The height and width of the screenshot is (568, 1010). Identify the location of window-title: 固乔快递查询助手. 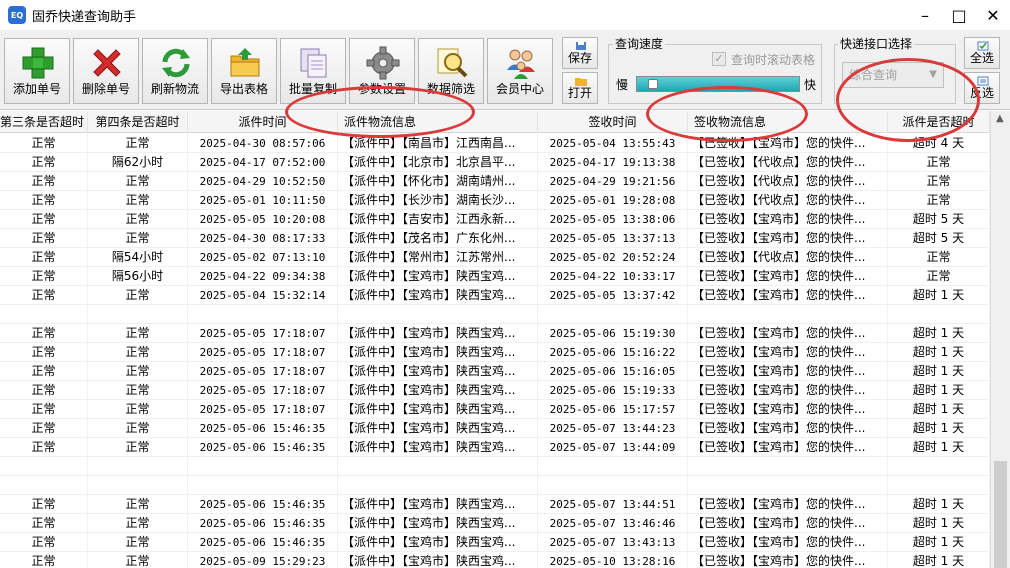
(84, 17).